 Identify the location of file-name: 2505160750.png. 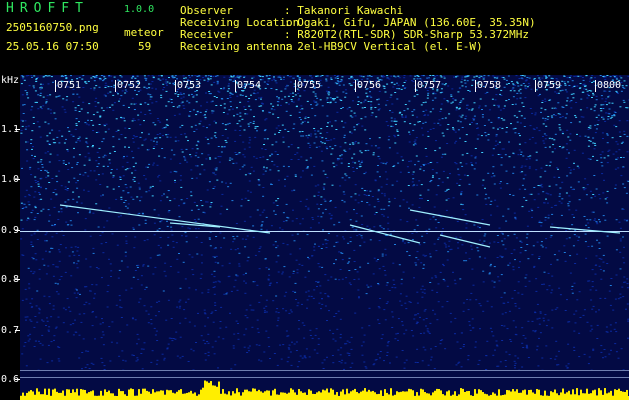
(52, 27).